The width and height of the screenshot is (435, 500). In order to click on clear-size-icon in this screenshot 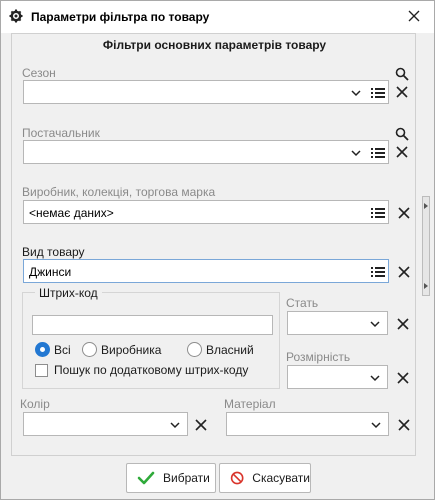, I will do `click(403, 378)`.